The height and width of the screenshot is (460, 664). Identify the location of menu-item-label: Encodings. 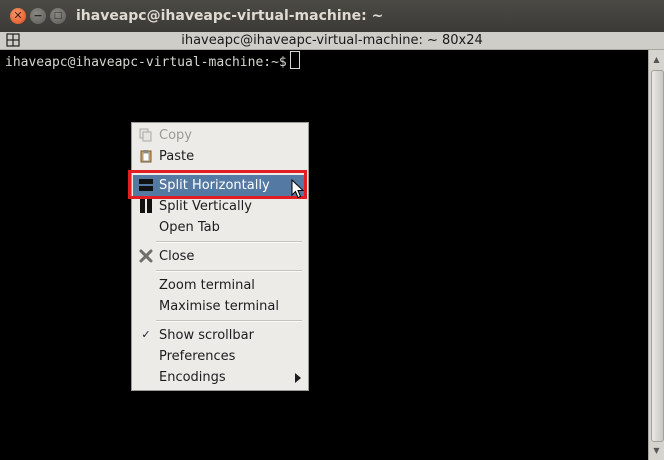
(192, 377).